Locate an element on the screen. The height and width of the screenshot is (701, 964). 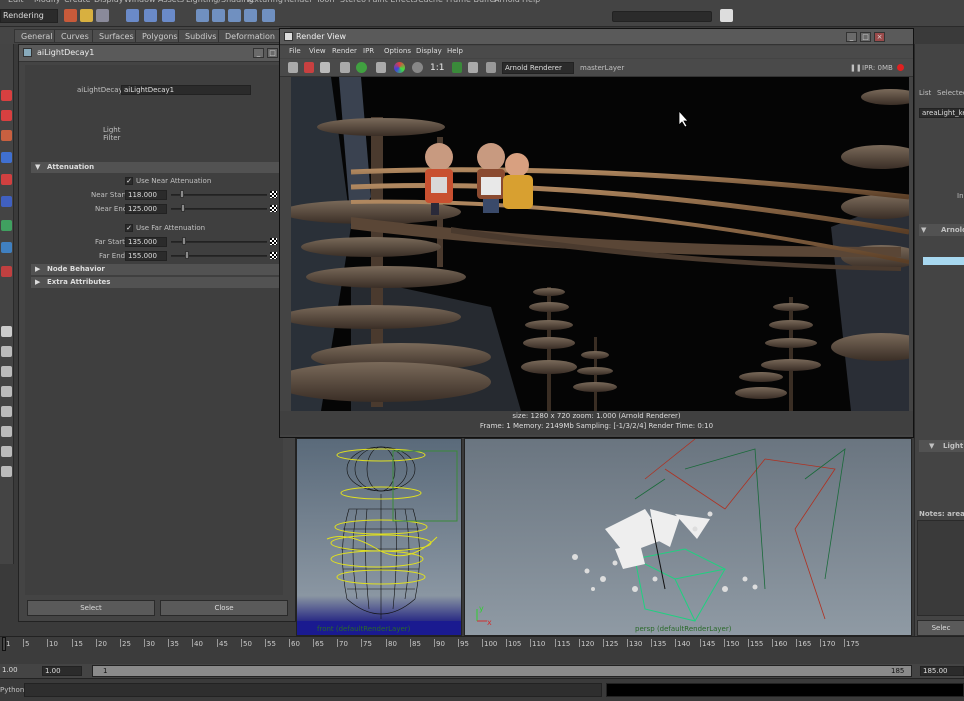
light-filter-section-header: ▼ Light F is located at coordinates (941, 446).